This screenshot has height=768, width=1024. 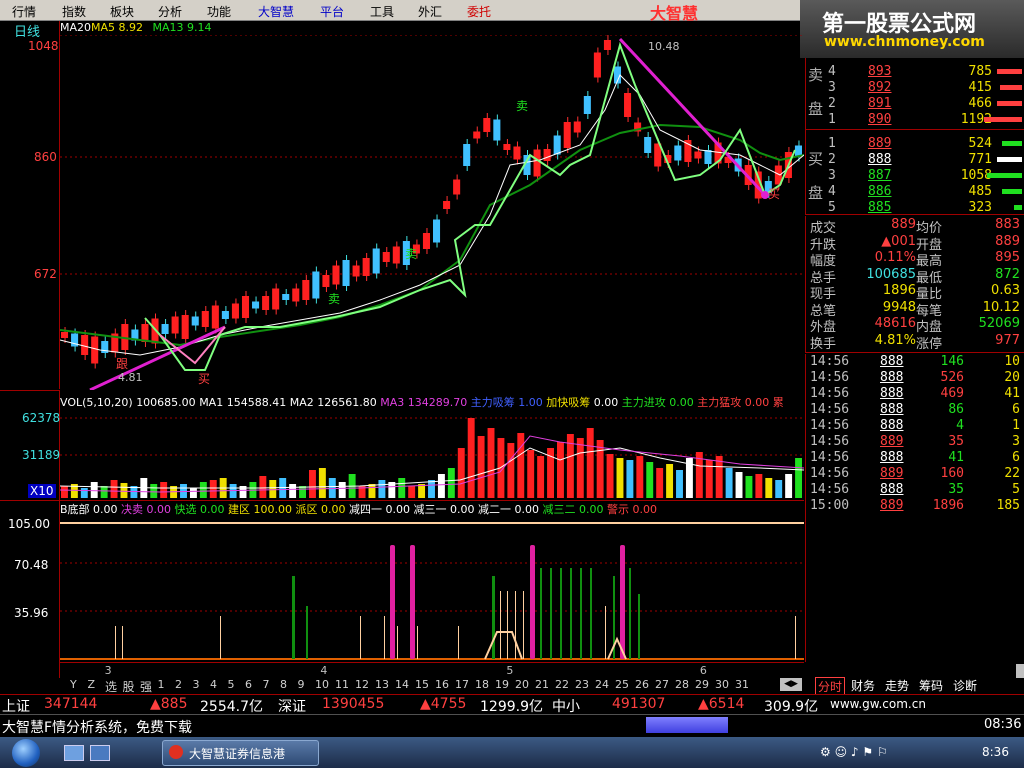 I want to click on menu-gongju: 工具, so click(x=382, y=11).